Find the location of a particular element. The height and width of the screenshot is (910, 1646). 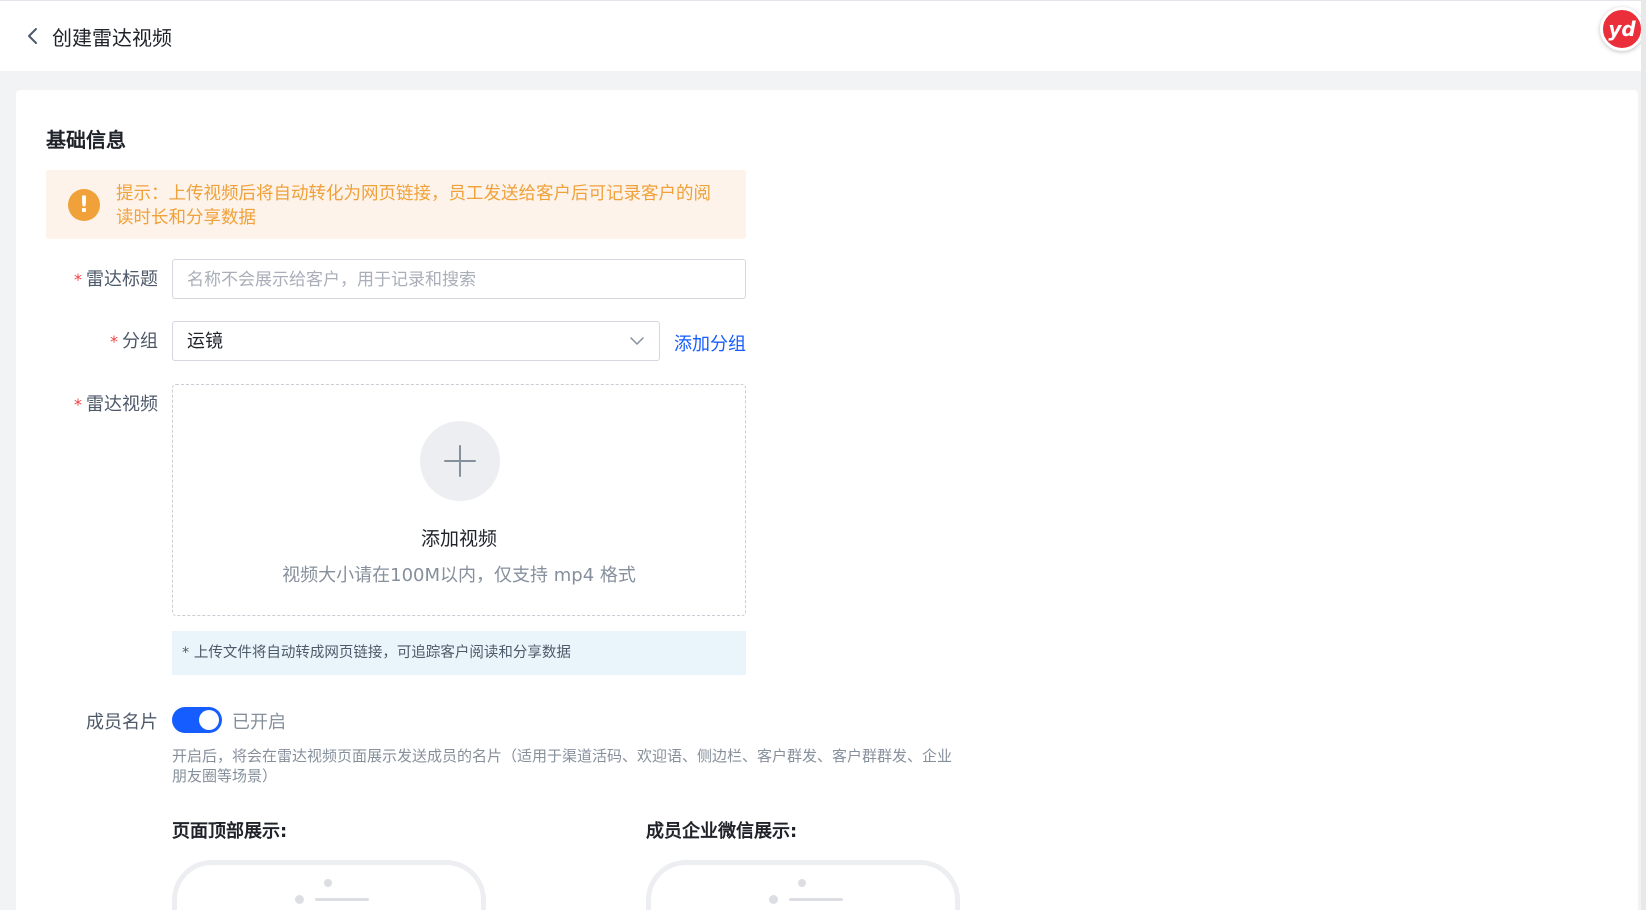

add-video-button is located at coordinates (460, 461).